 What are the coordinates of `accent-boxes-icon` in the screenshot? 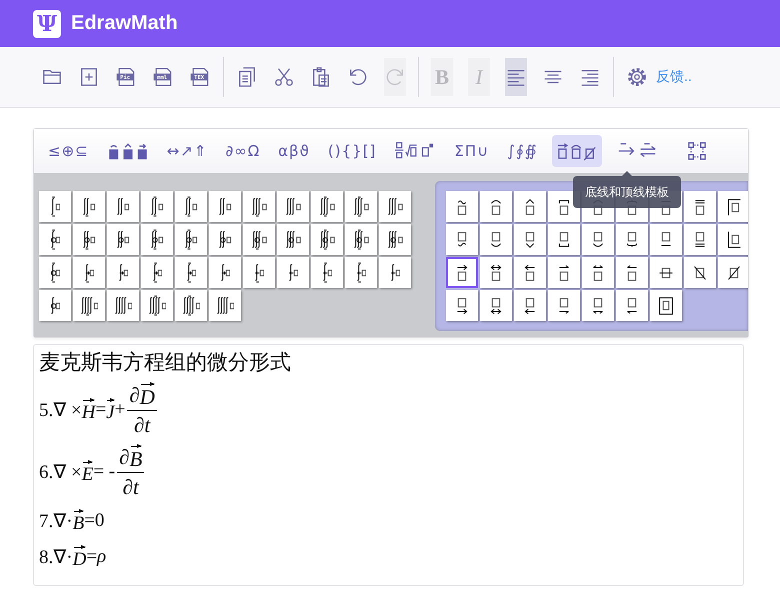 It's located at (127, 151).